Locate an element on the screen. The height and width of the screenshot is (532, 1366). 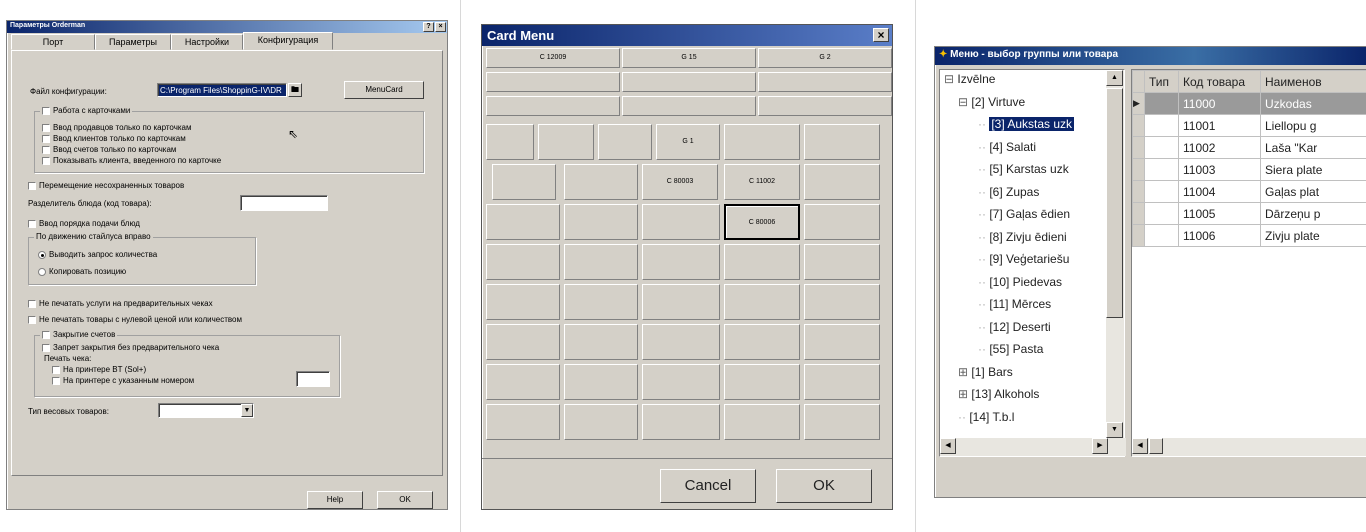
table-row: 11001 Liellopu g is located at coordinates (1249, 125).